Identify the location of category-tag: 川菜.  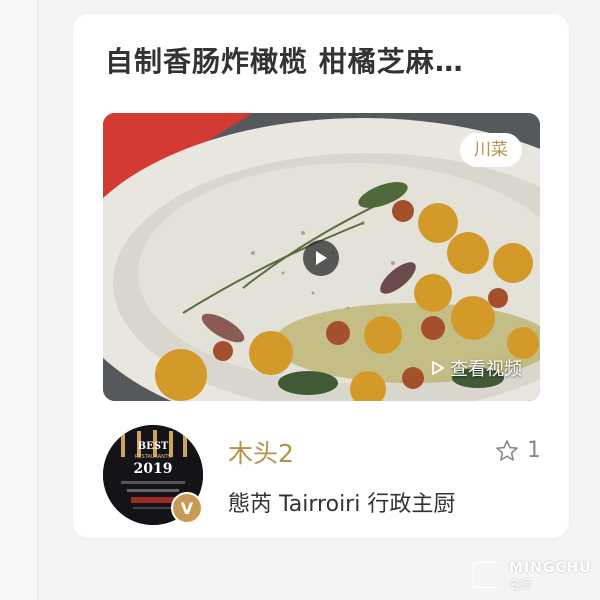
(491, 150).